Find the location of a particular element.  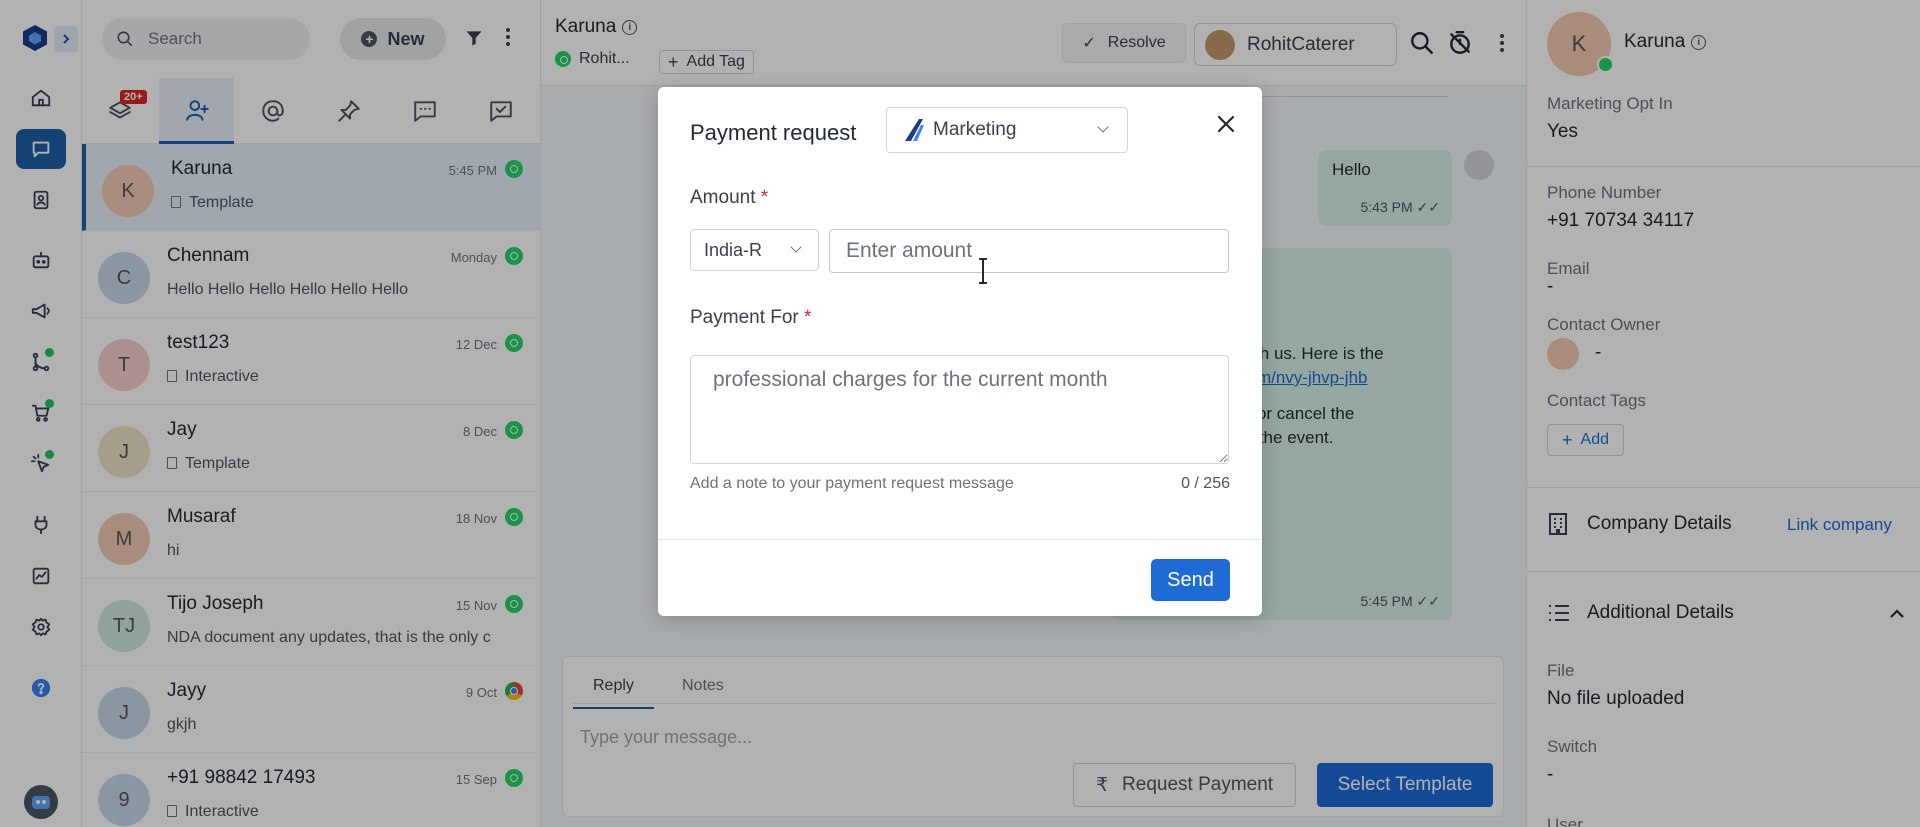

payment-for-label: Payment For * is located at coordinates (751, 317).